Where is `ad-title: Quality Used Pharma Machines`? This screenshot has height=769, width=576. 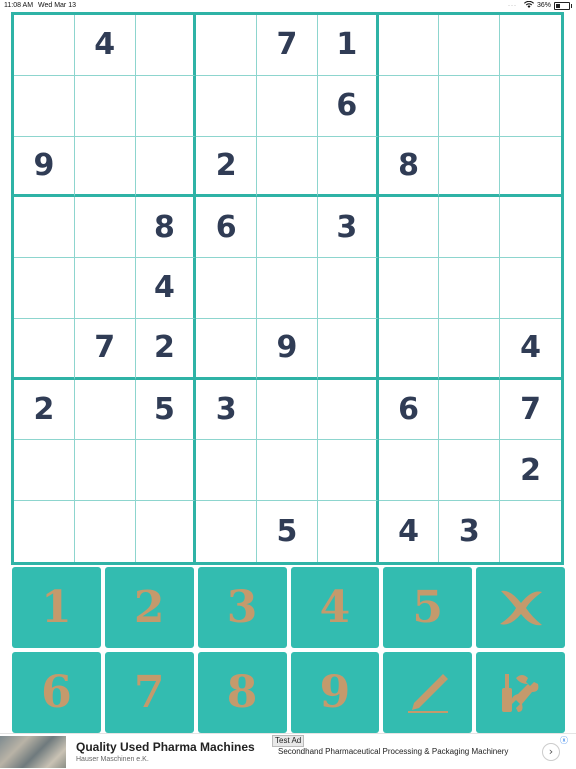
ad-title: Quality Used Pharma Machines is located at coordinates (165, 747).